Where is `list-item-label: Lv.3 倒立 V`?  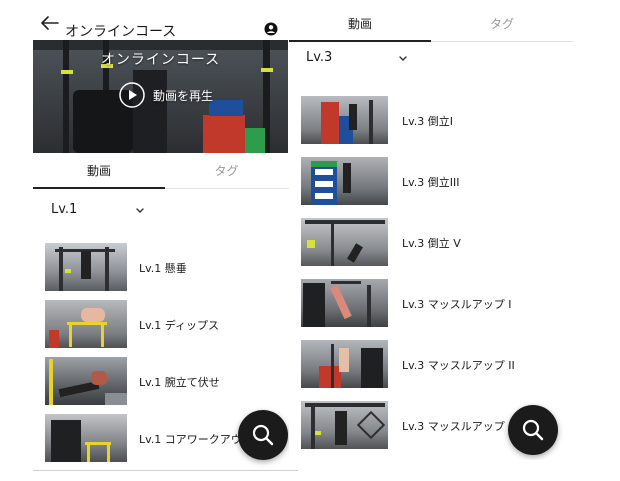
list-item-label: Lv.3 倒立 V is located at coordinates (431, 243).